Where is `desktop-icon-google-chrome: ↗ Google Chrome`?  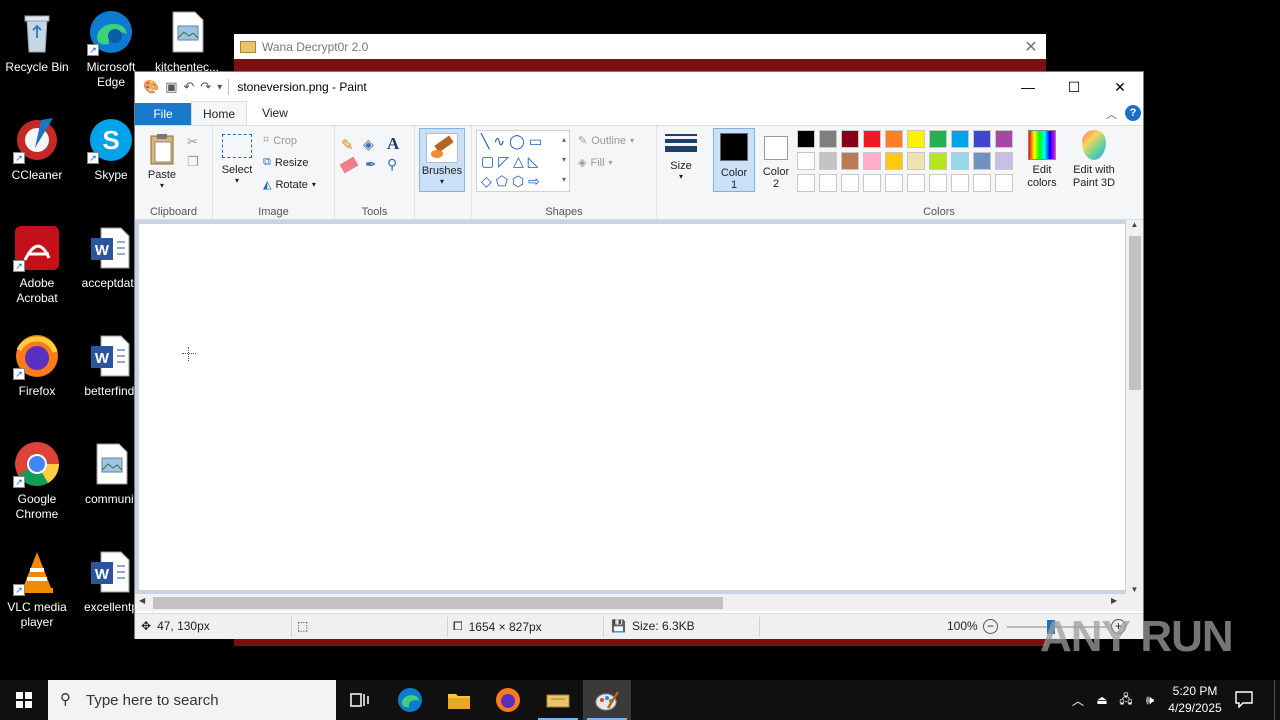 desktop-icon-google-chrome: ↗ Google Chrome is located at coordinates (37, 481).